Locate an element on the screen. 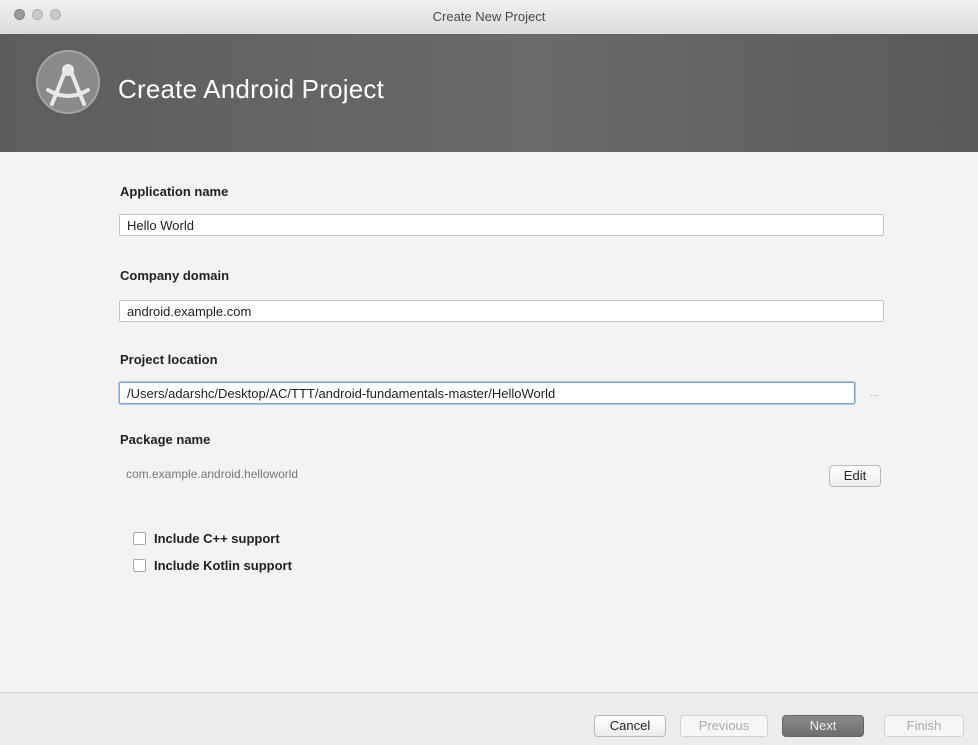  app-name-input is located at coordinates (501, 225).